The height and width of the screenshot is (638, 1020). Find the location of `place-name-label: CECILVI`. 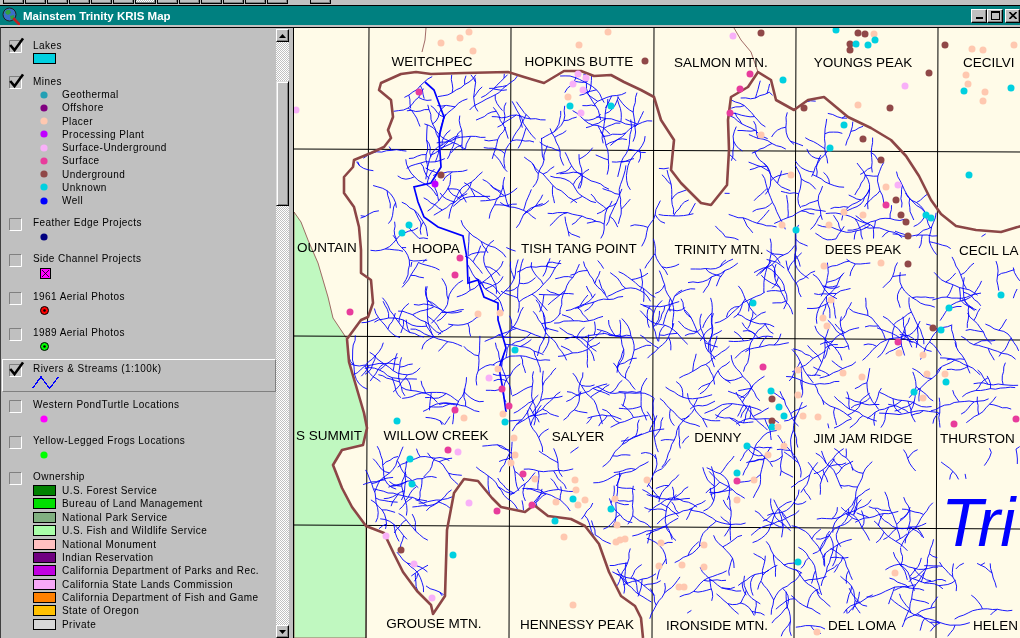

place-name-label: CECILVI is located at coordinates (989, 62).